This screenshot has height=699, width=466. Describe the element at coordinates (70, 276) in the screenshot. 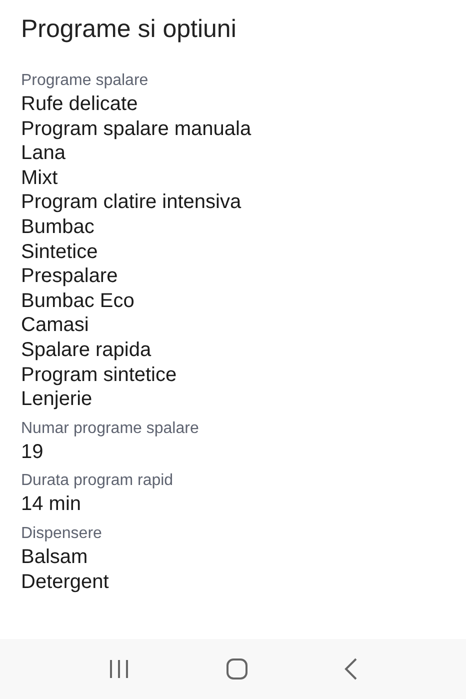

I see `section-value: Prespalare` at that location.